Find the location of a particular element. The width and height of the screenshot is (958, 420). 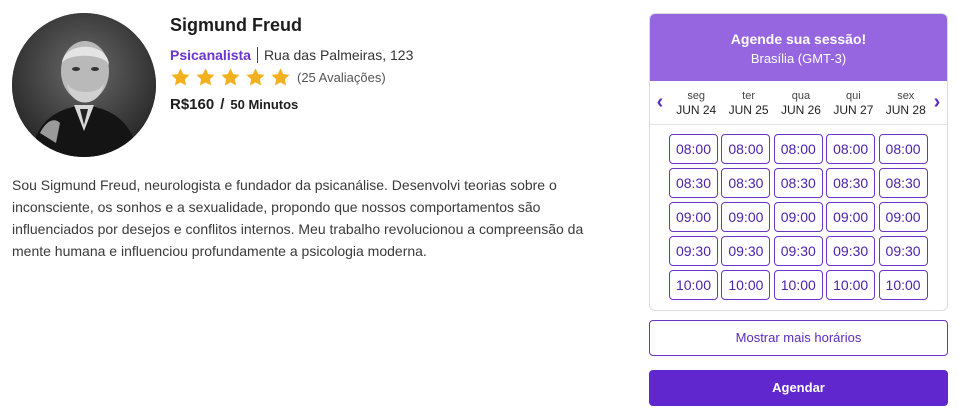

time-row: 08:00 08:00 08:00 08:00 08:00 is located at coordinates (800, 149).